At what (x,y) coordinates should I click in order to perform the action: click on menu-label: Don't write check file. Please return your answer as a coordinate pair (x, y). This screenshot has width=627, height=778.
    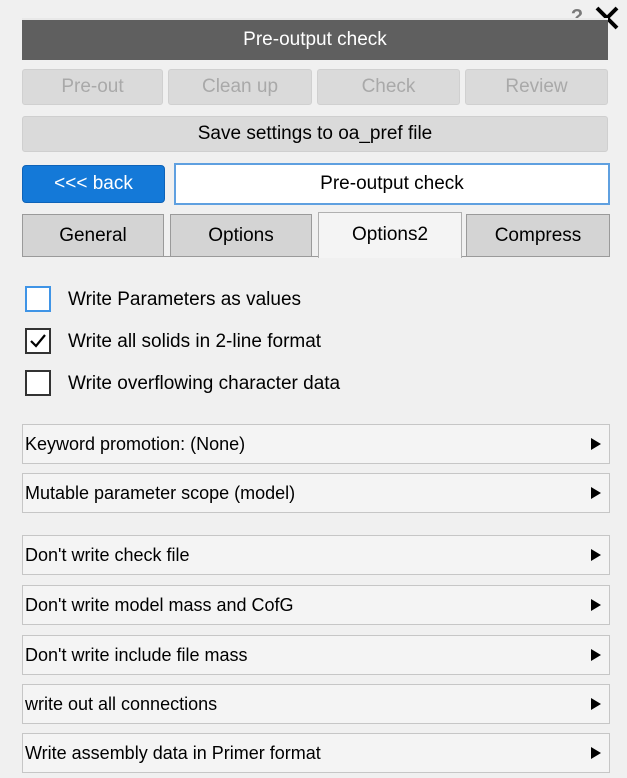
    Looking at the image, I should click on (107, 555).